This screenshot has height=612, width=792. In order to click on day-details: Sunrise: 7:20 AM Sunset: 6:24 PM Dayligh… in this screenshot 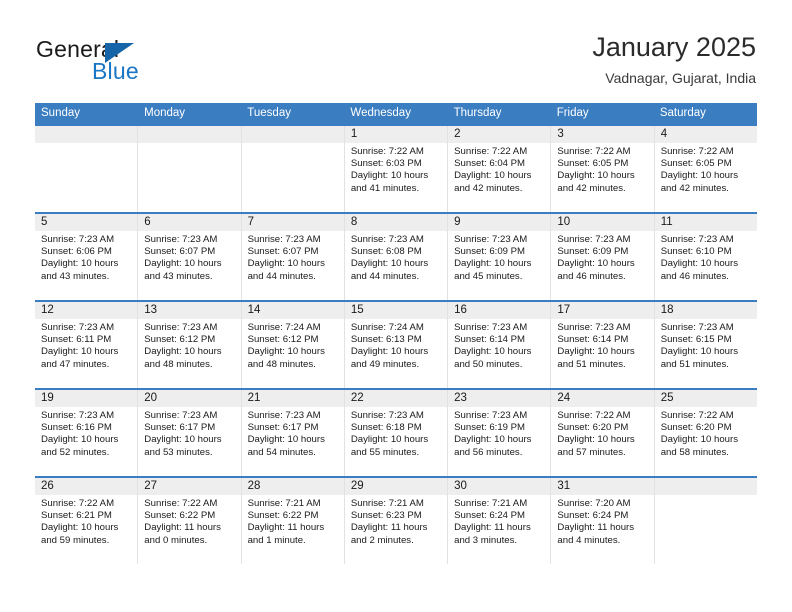, I will do `click(602, 521)`.